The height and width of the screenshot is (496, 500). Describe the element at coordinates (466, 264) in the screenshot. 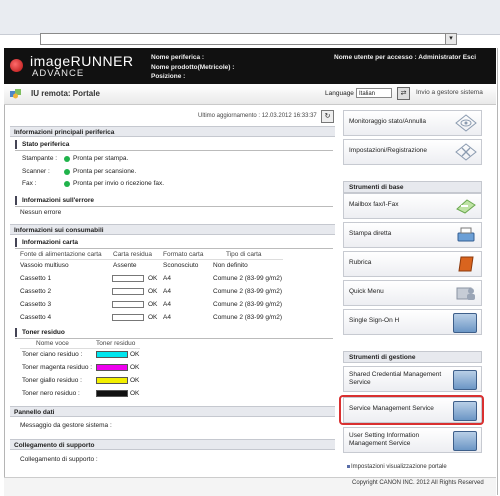

I see `address-book-icon` at that location.